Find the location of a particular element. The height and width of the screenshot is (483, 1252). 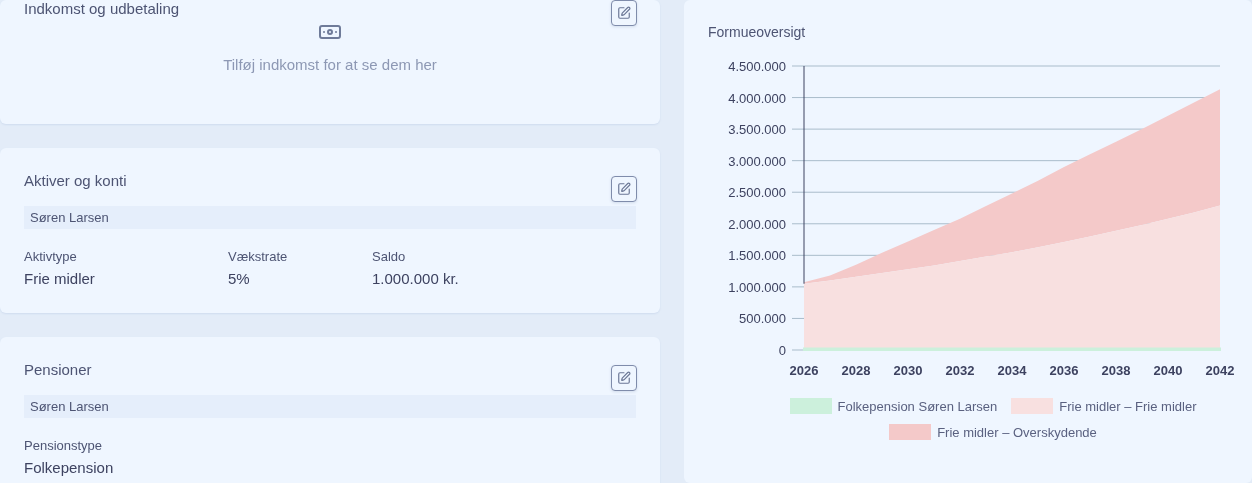

field-label: Vækstrate is located at coordinates (258, 256).